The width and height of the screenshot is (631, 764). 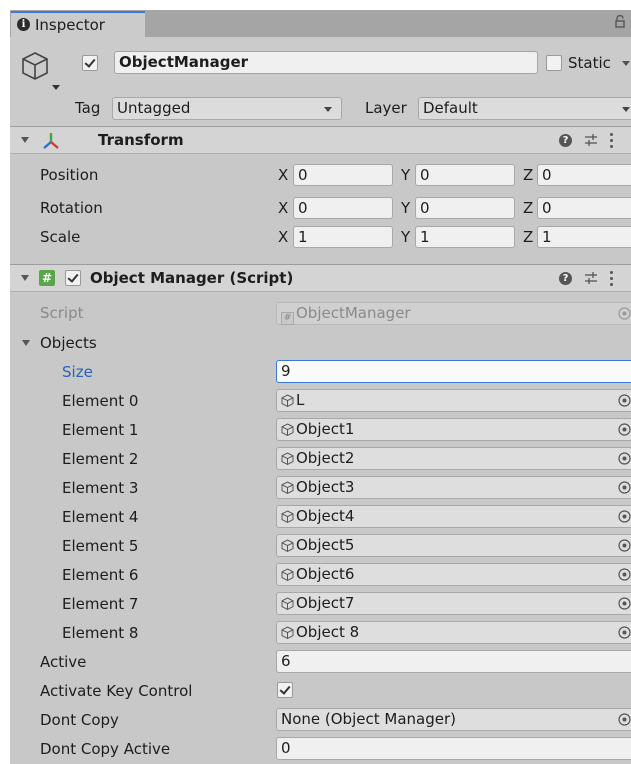 What do you see at coordinates (343, 175) in the screenshot?
I see `position-x-input: 0` at bounding box center [343, 175].